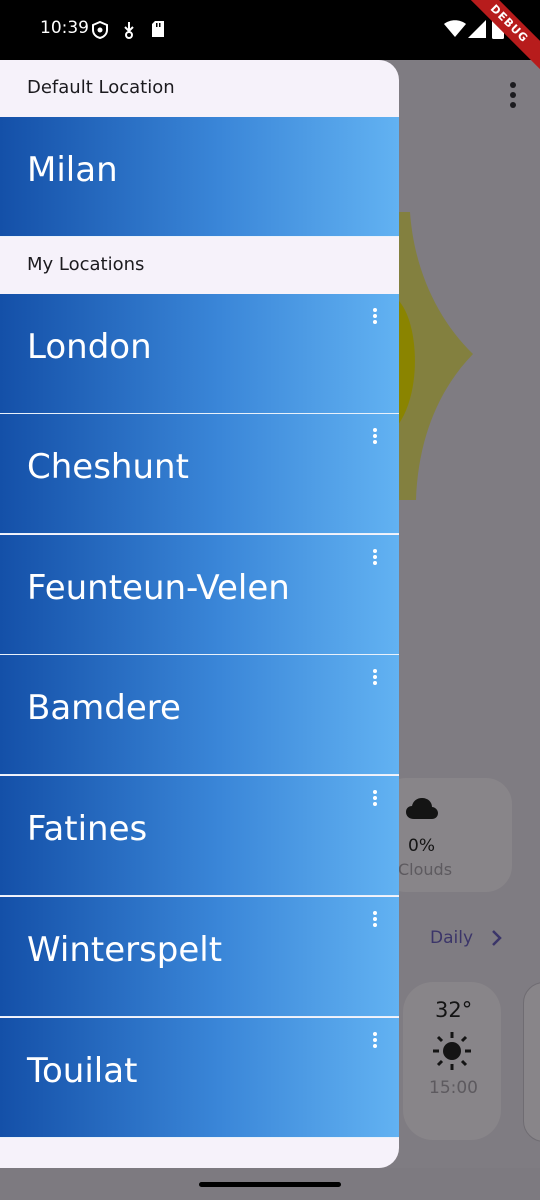  Describe the element at coordinates (453, 1088) in the screenshot. I see `hourly-time: 15:00` at that location.